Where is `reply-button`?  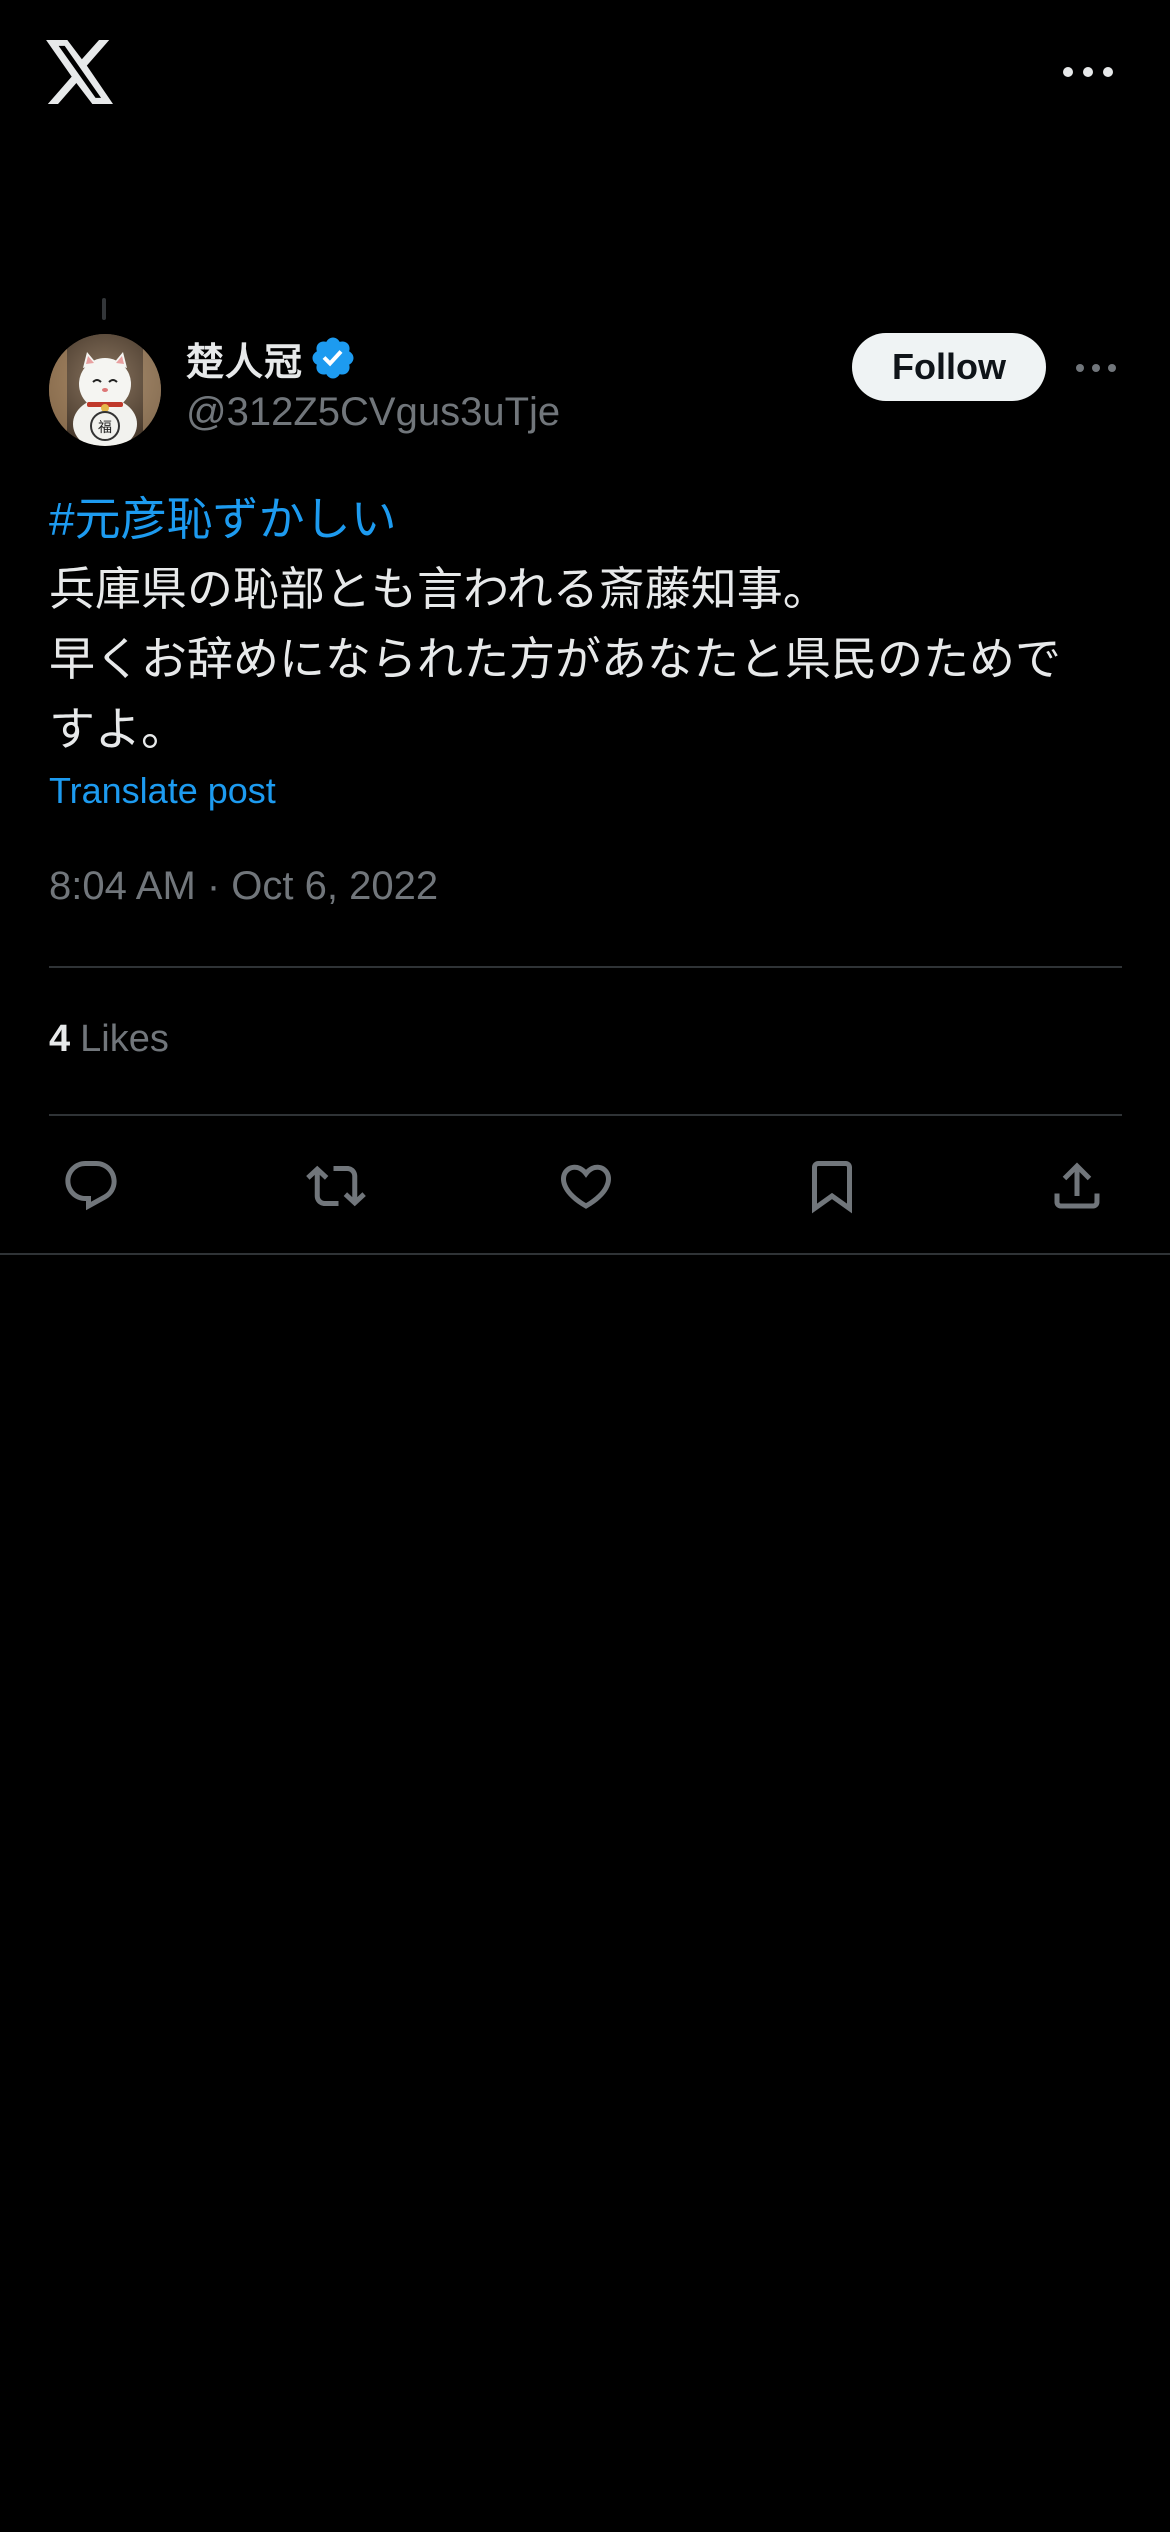 reply-button is located at coordinates (91, 1186).